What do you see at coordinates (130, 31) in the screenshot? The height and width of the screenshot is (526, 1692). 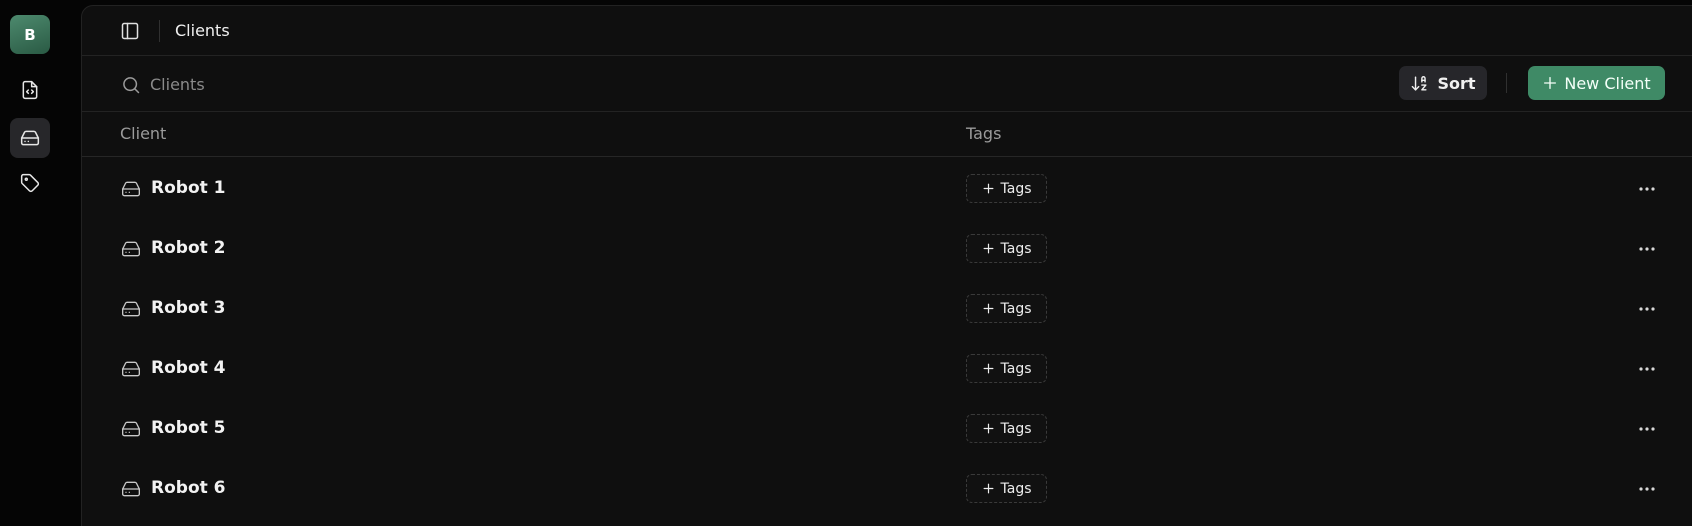 I see `sidebar-toggle-icon` at bounding box center [130, 31].